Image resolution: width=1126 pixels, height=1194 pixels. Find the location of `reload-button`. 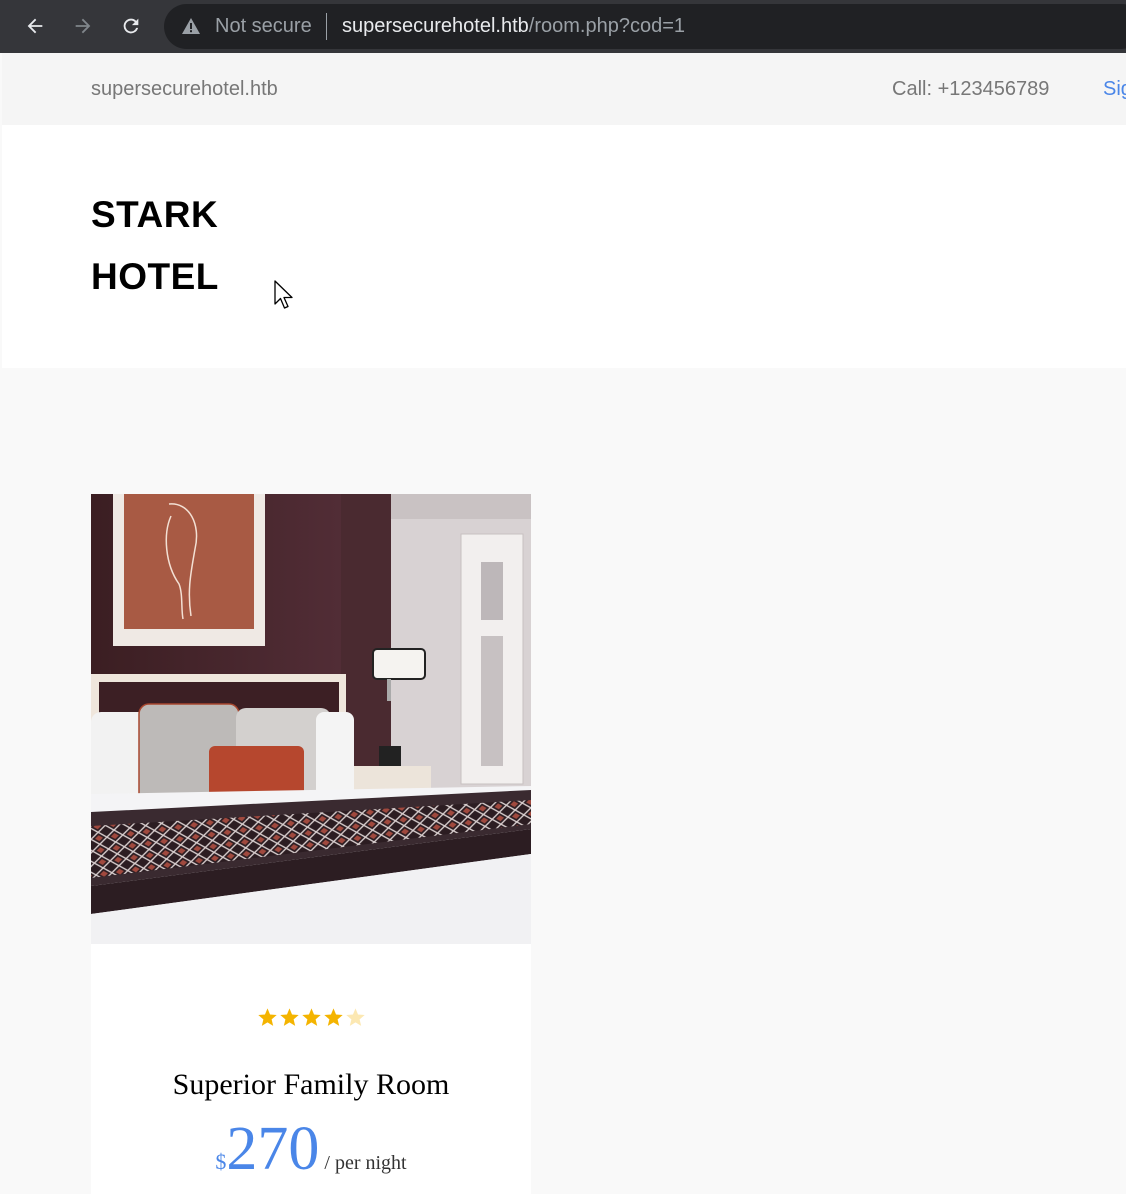

reload-button is located at coordinates (131, 26).